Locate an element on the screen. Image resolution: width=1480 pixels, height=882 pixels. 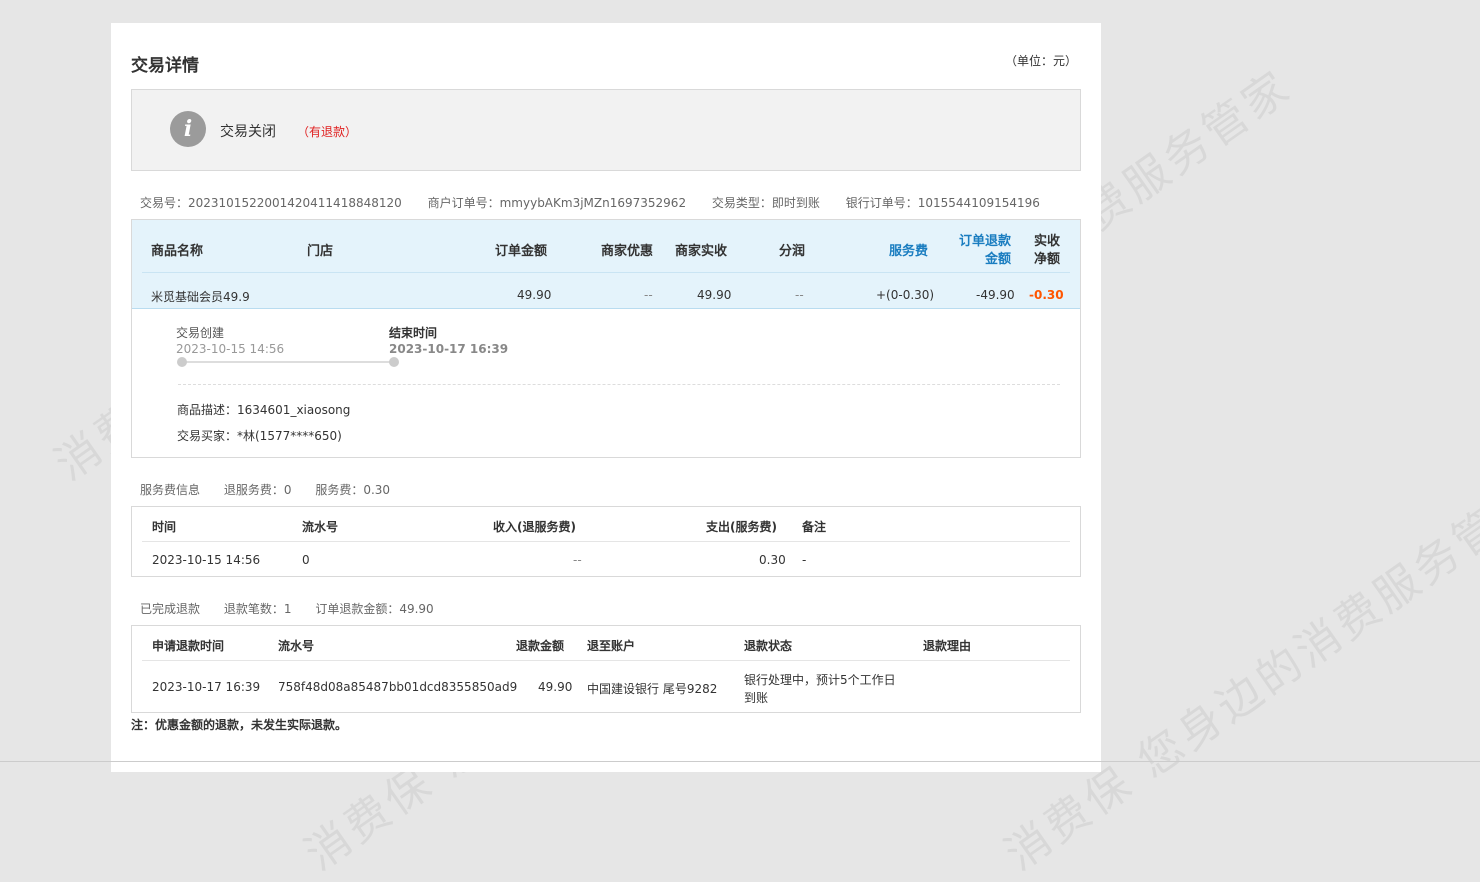
refund-amount-value: -49.90 is located at coordinates (995, 295).